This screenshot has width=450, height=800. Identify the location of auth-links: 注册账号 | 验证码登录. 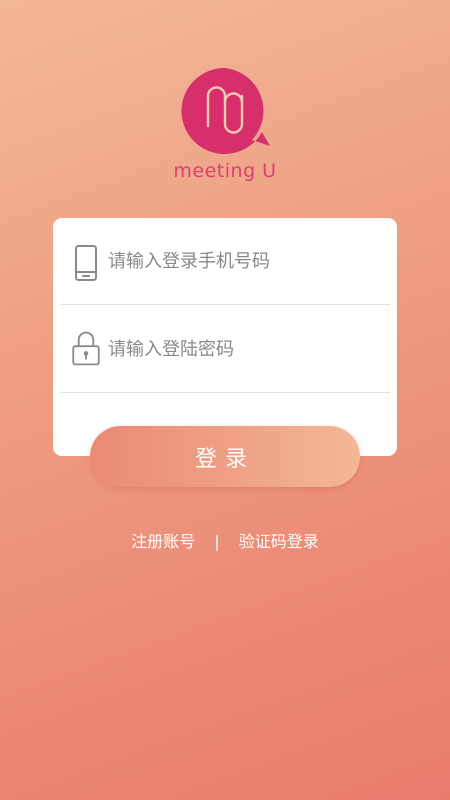
(225, 540).